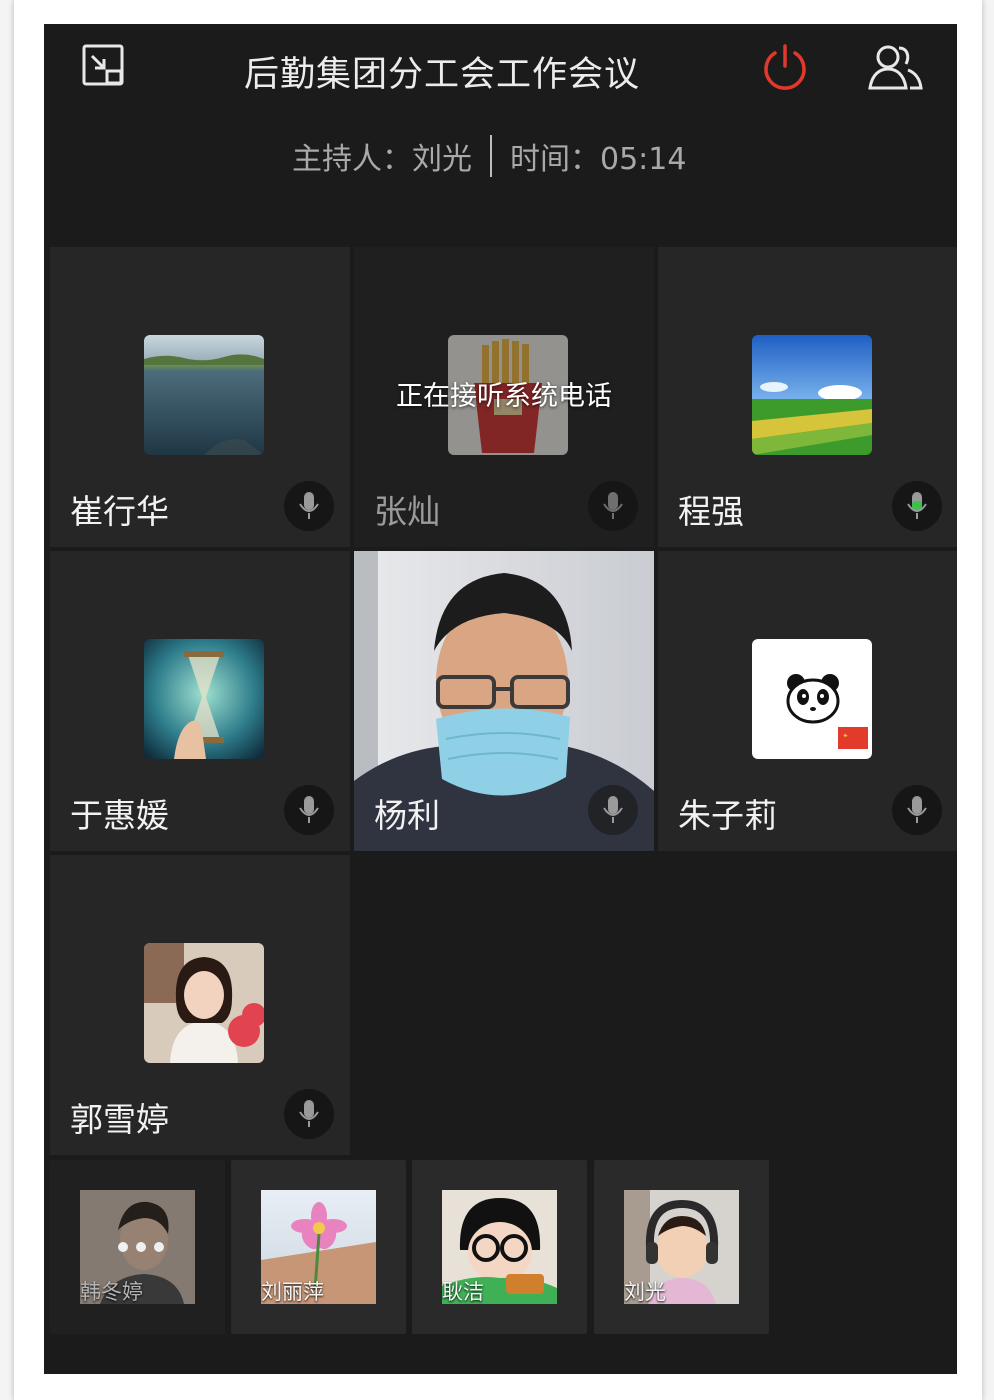 The width and height of the screenshot is (994, 1400). Describe the element at coordinates (812, 699) in the screenshot. I see `avatar-panda-image` at that location.